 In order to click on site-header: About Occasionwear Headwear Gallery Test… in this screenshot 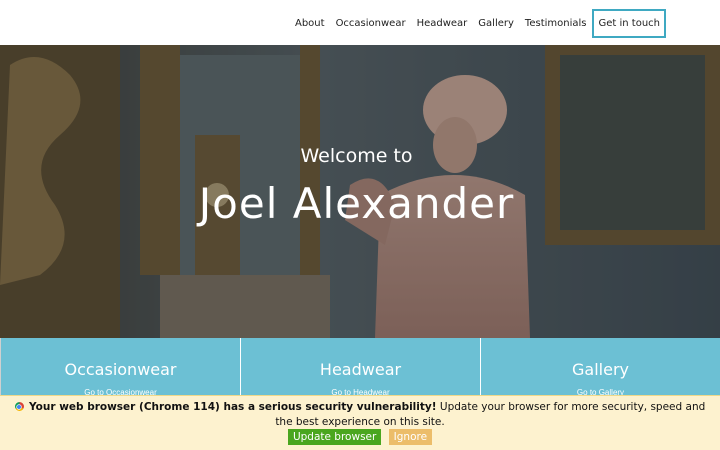, I will do `click(360, 22)`.